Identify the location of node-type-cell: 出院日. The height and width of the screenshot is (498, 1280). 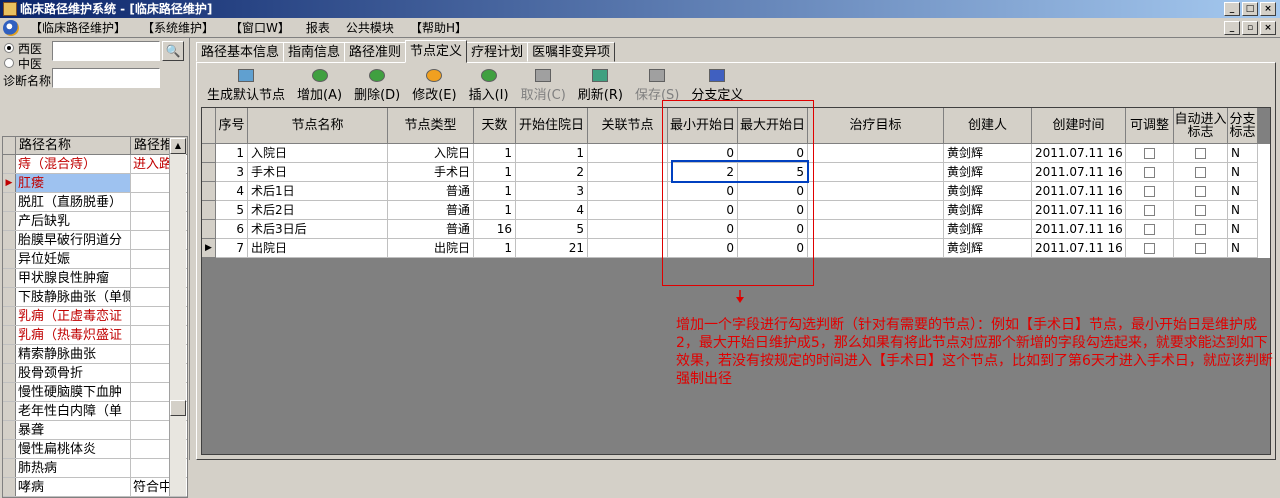
(431, 248).